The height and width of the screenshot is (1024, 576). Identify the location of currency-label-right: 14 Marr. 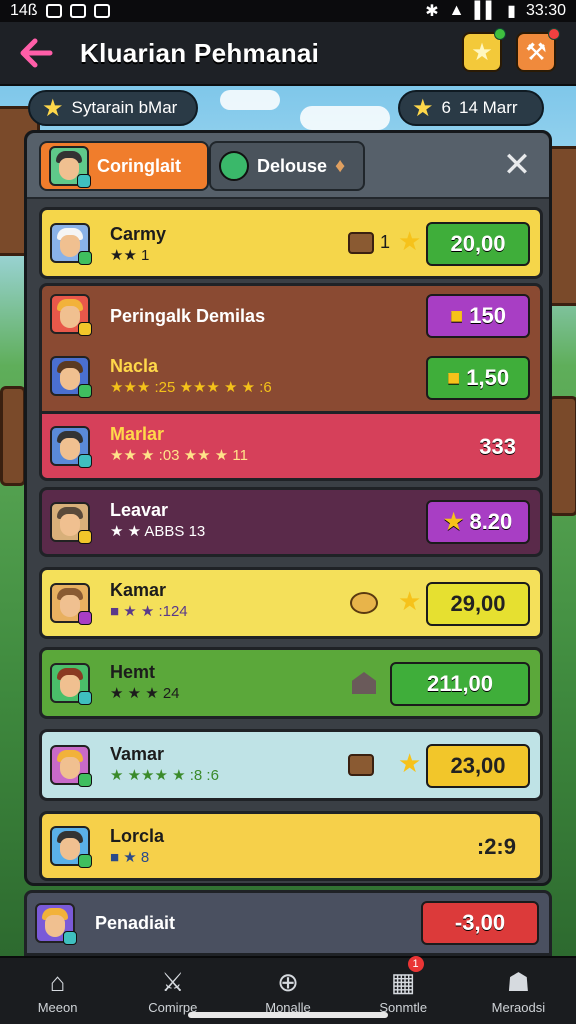
(488, 107).